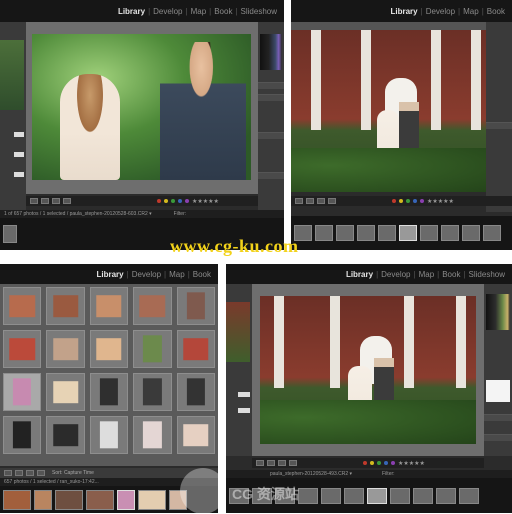 Image resolution: width=512 pixels, height=514 pixels. Describe the element at coordinates (388, 111) in the screenshot. I see `mansion-wedding-photo` at that location.